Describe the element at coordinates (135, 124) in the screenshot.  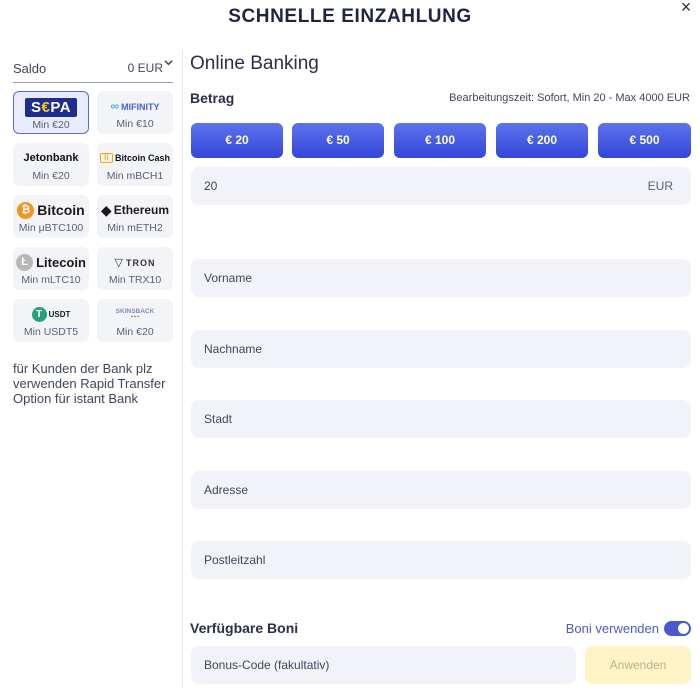
I see `method-min: Min €10` at that location.